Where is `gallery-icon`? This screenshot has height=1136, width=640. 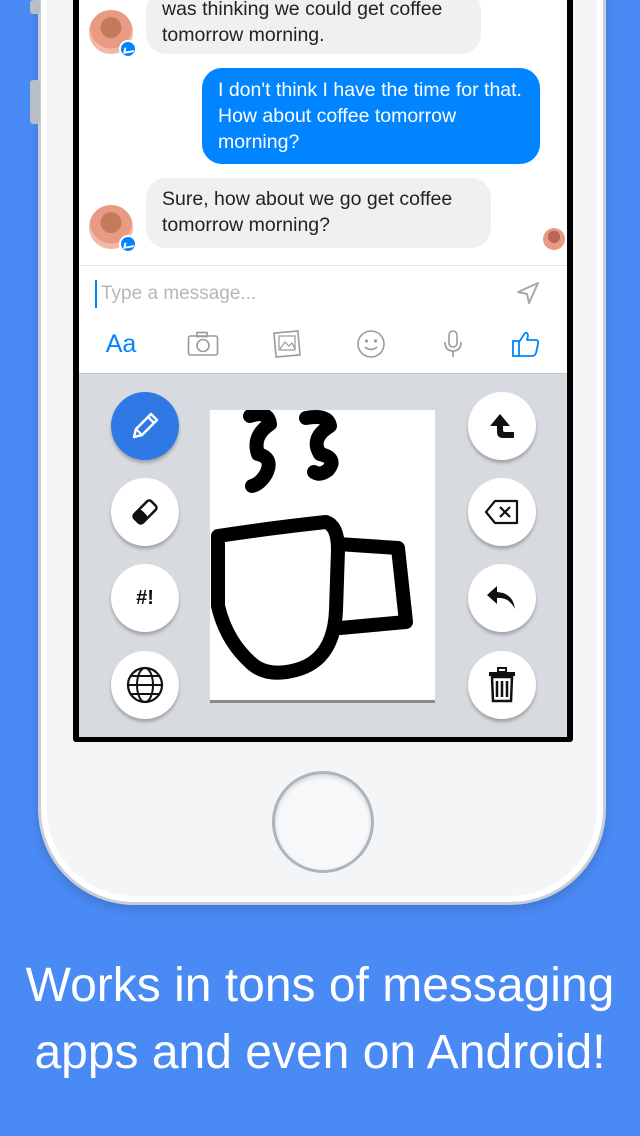 gallery-icon is located at coordinates (287, 344).